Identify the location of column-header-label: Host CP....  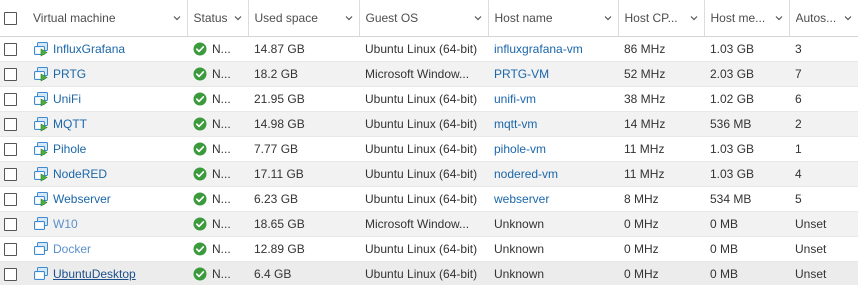
(651, 17).